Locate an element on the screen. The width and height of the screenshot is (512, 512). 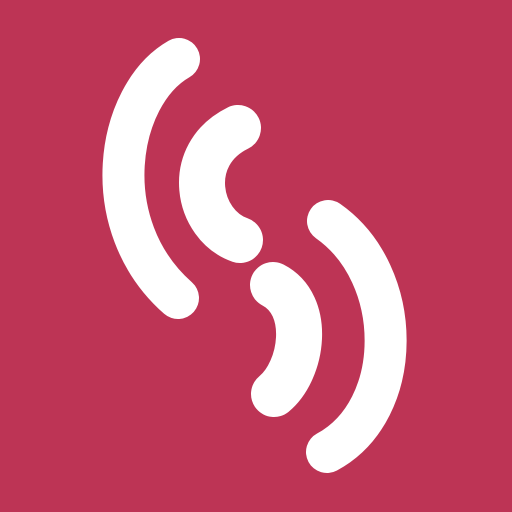
outer-wave-lower-right is located at coordinates (356, 336).